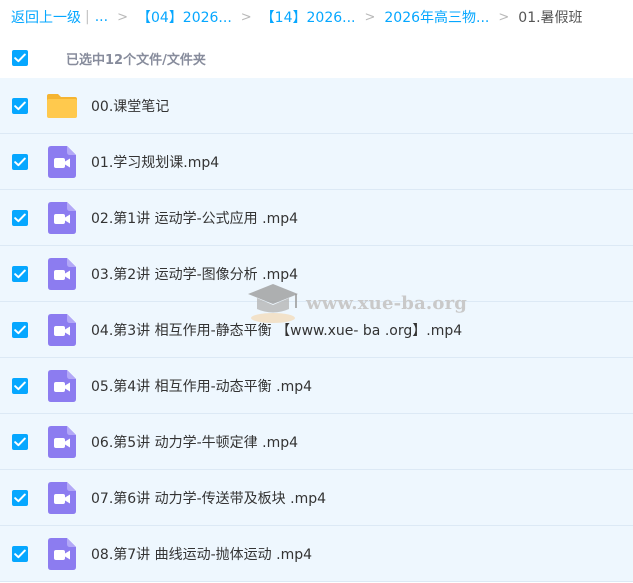 The height and width of the screenshot is (583, 633). I want to click on file-row: 07.第6讲 动力学-传送带及板块 .mp4, so click(316, 498).